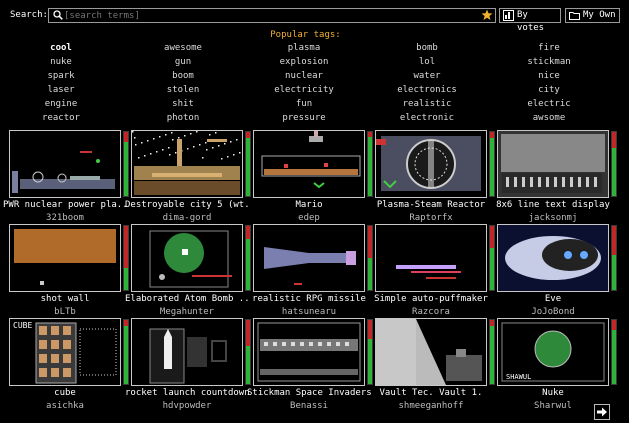 This screenshot has width=629, height=423. I want to click on sort-by-votes-button: By votes, so click(530, 20).